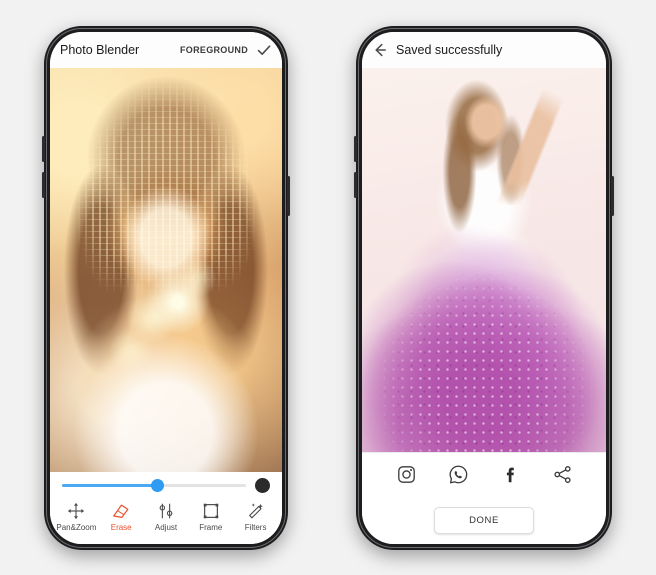 The height and width of the screenshot is (575, 656). Describe the element at coordinates (166, 527) in the screenshot. I see `tool-label: Adjust` at that location.